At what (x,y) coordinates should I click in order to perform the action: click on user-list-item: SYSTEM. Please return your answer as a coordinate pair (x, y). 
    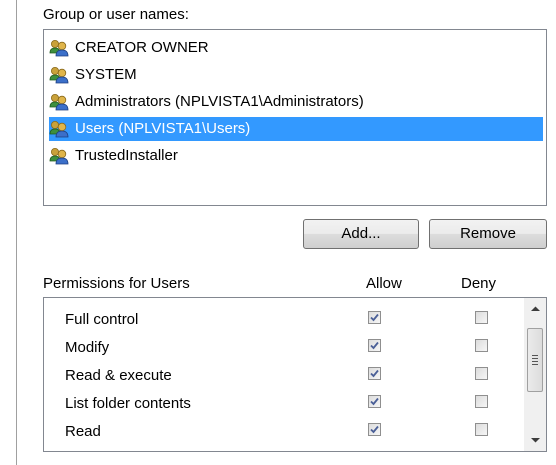
    Looking at the image, I should click on (296, 75).